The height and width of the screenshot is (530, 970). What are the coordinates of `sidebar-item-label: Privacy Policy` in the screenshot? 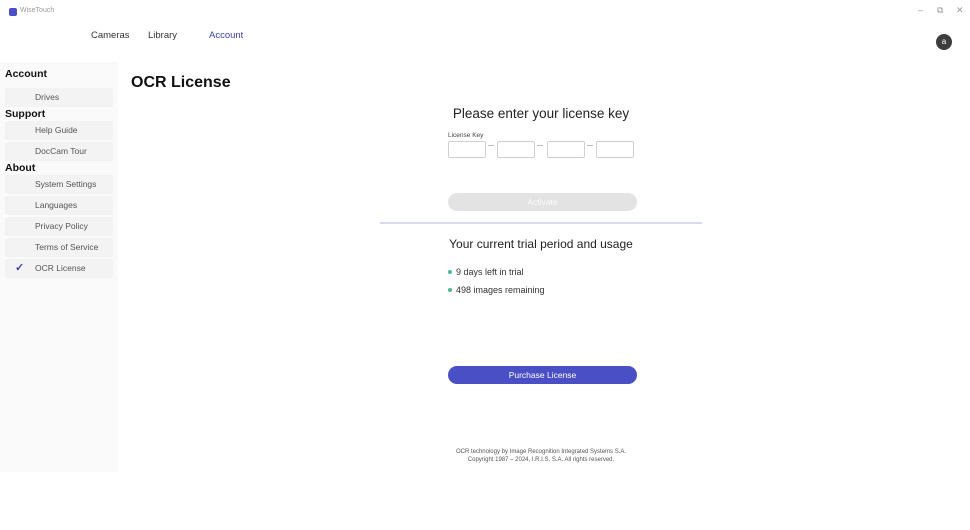 It's located at (61, 226).